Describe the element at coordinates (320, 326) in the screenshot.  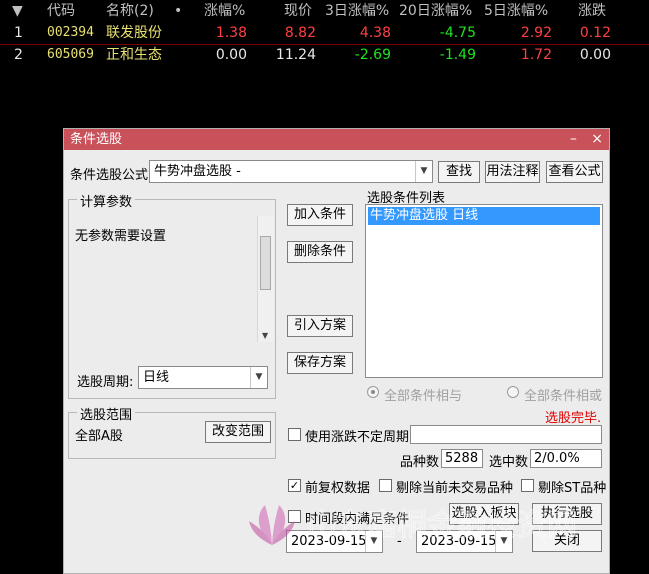
I see `import-plan-button: 引入方案` at that location.